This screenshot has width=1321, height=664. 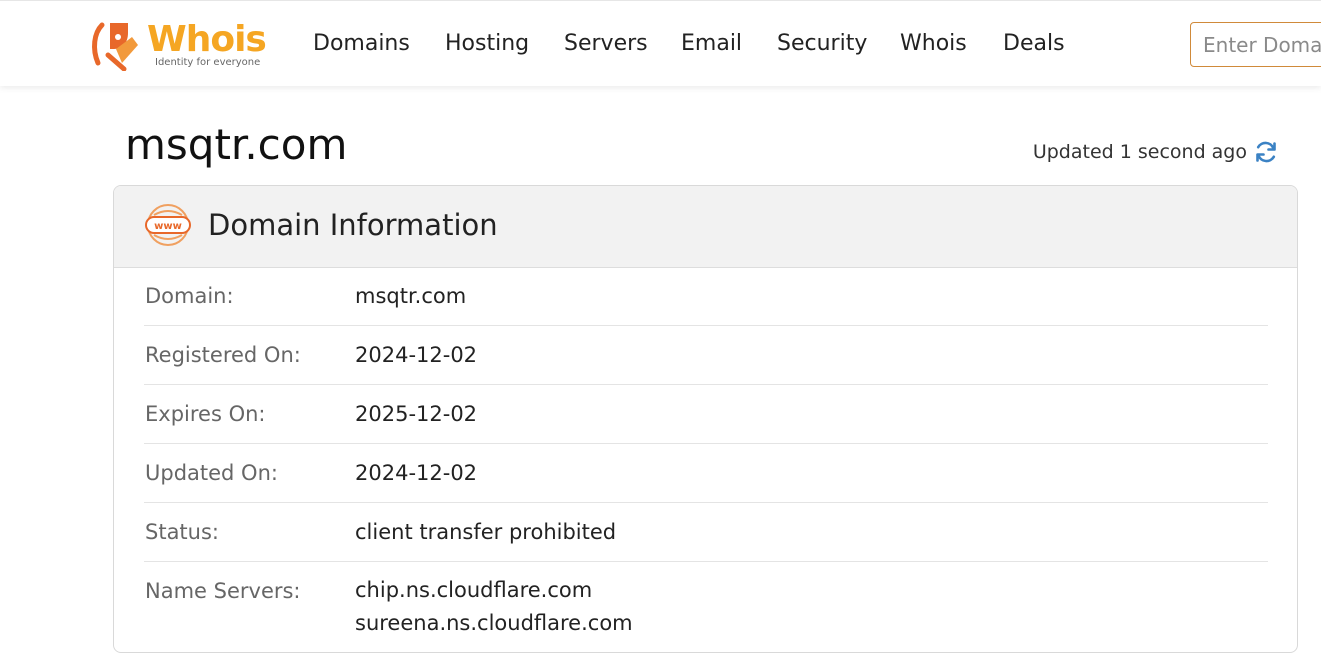 What do you see at coordinates (223, 355) in the screenshot?
I see `row-label: Registered On:` at bounding box center [223, 355].